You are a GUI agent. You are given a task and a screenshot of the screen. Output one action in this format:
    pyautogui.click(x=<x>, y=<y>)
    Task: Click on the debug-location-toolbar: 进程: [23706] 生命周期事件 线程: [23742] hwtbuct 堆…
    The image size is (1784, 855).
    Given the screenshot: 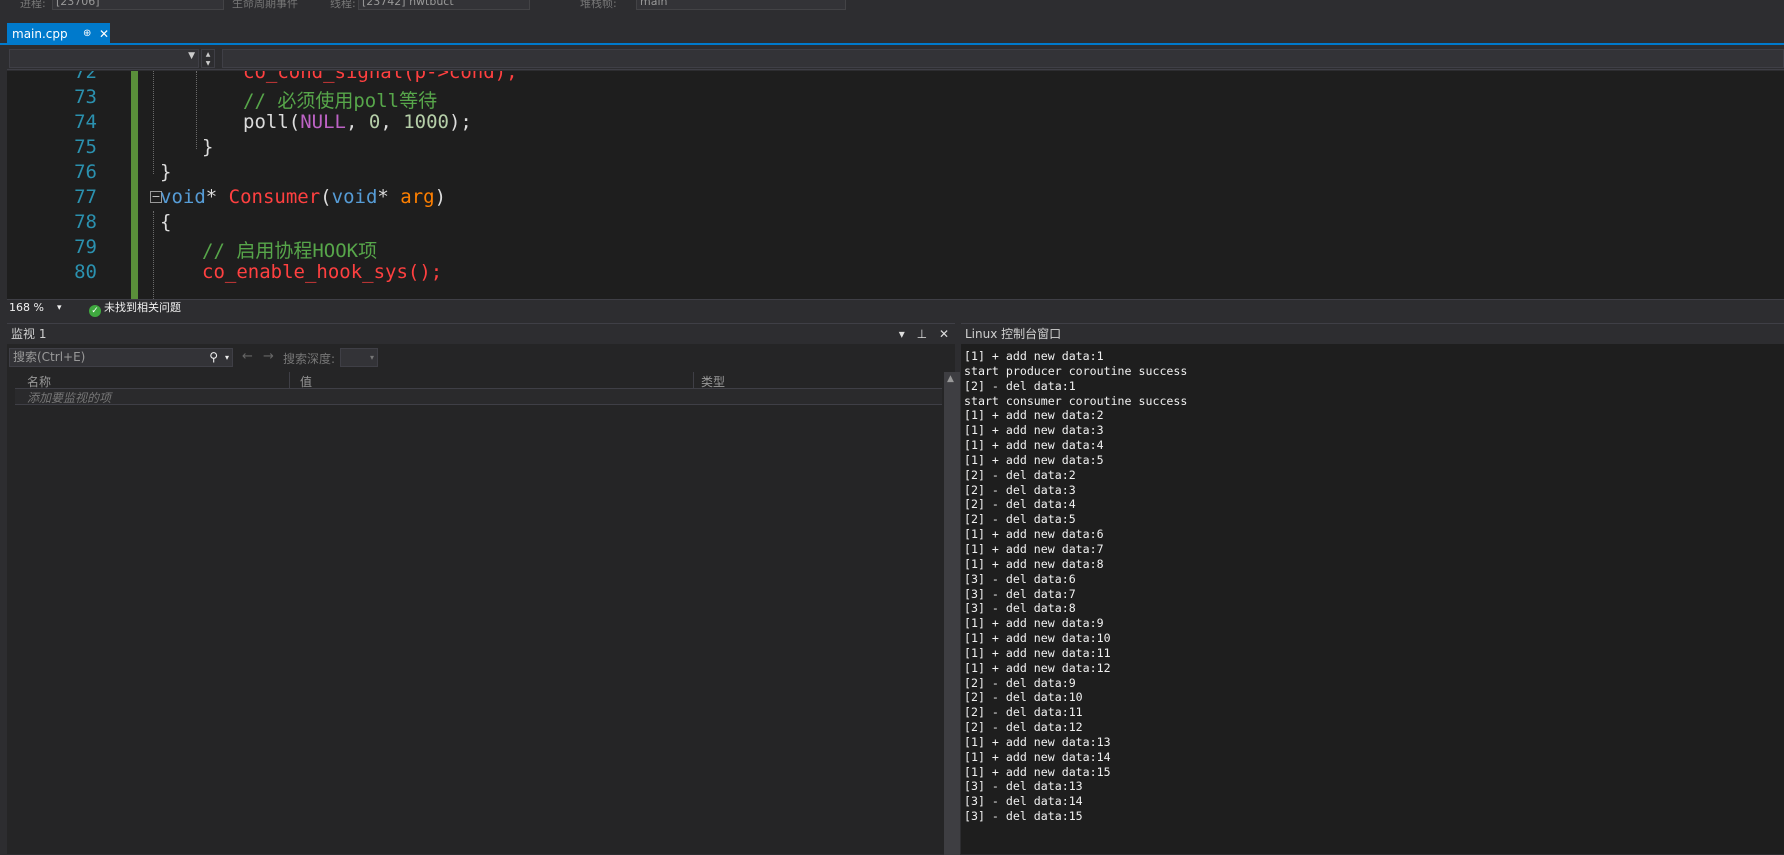 What is the action you would take?
    pyautogui.click(x=892, y=7)
    